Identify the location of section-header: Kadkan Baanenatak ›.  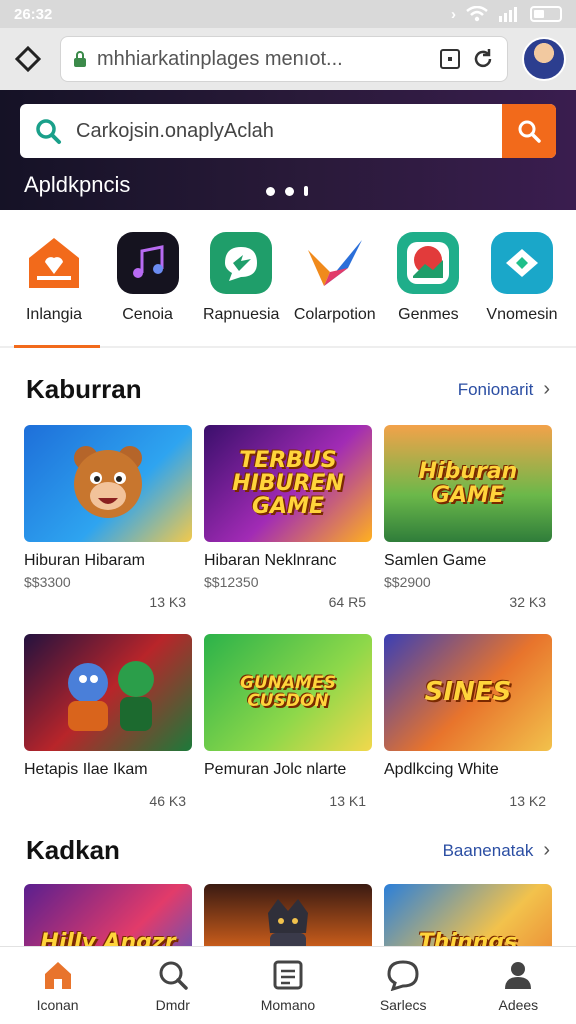
(288, 850).